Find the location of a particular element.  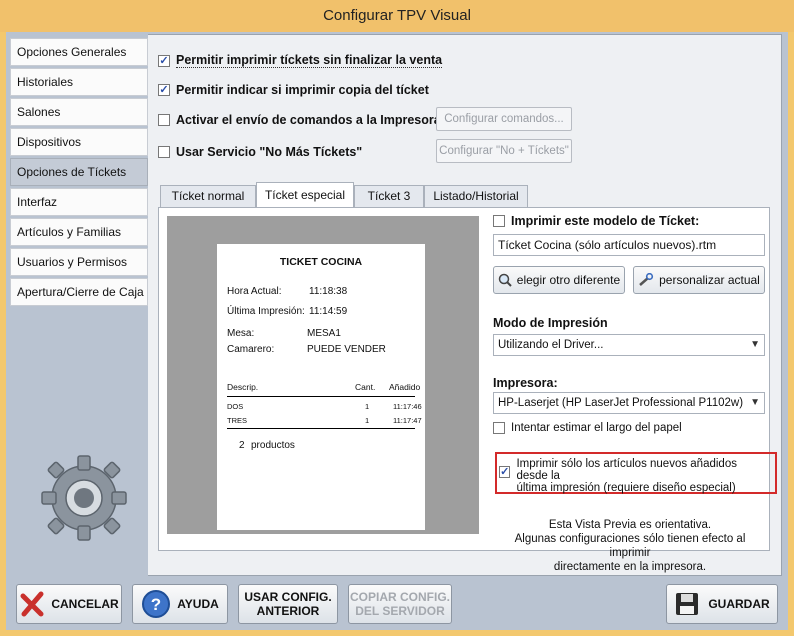

option-no-more-tickets: Usar Servicio "No Más Tíckets" is located at coordinates (260, 152).